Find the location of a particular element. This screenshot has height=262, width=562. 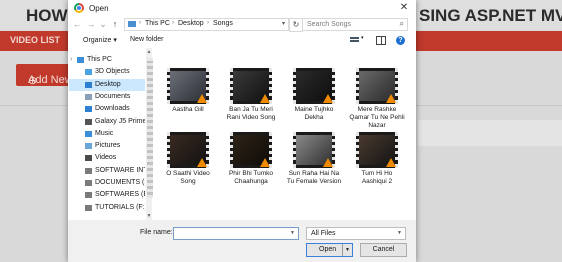

preview-pane-icon is located at coordinates (381, 40).